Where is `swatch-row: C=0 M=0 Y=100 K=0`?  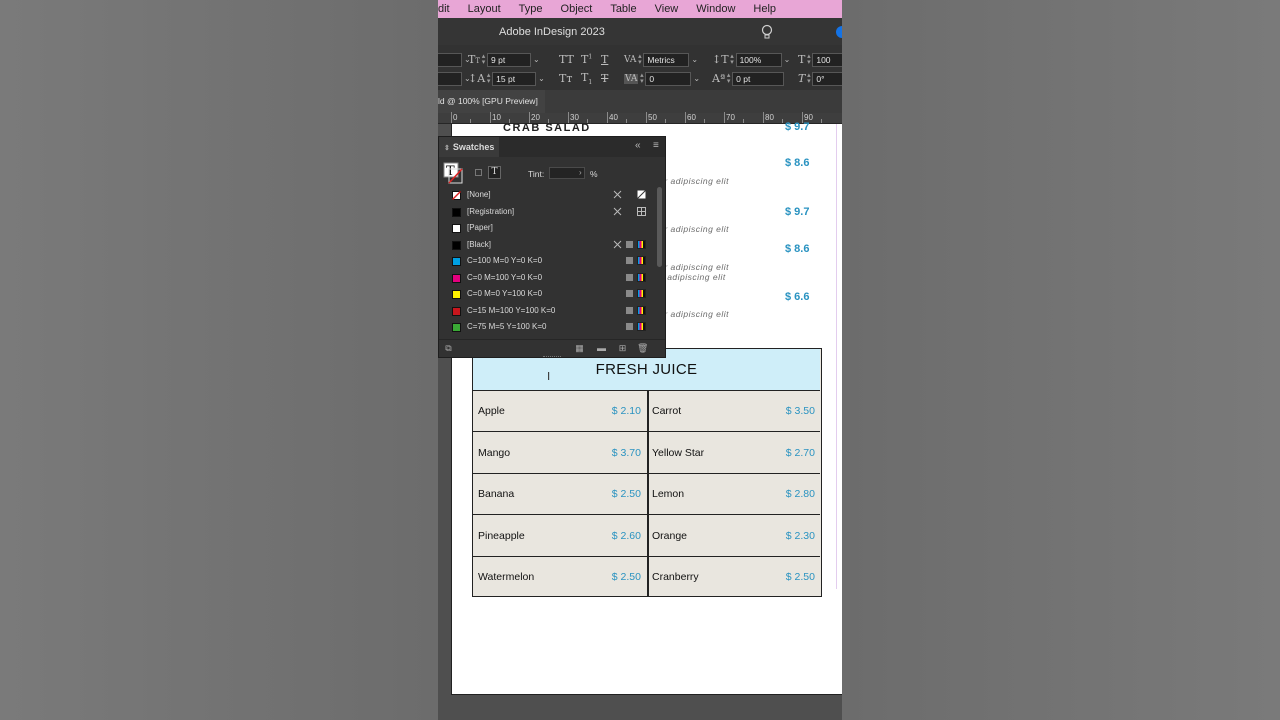
swatch-row: C=0 M=0 Y=100 K=0 is located at coordinates (548, 294).